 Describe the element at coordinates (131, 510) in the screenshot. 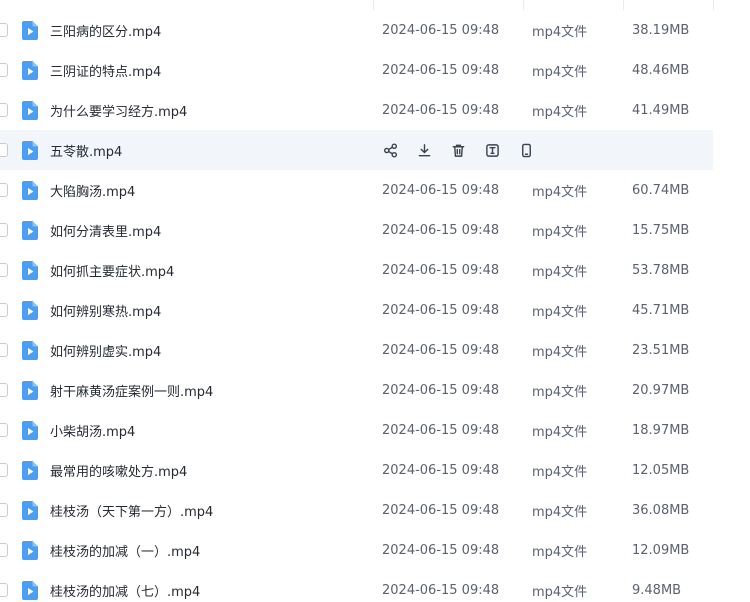

I see `file-name: 桂枝汤（天下第一方）.mp4` at that location.